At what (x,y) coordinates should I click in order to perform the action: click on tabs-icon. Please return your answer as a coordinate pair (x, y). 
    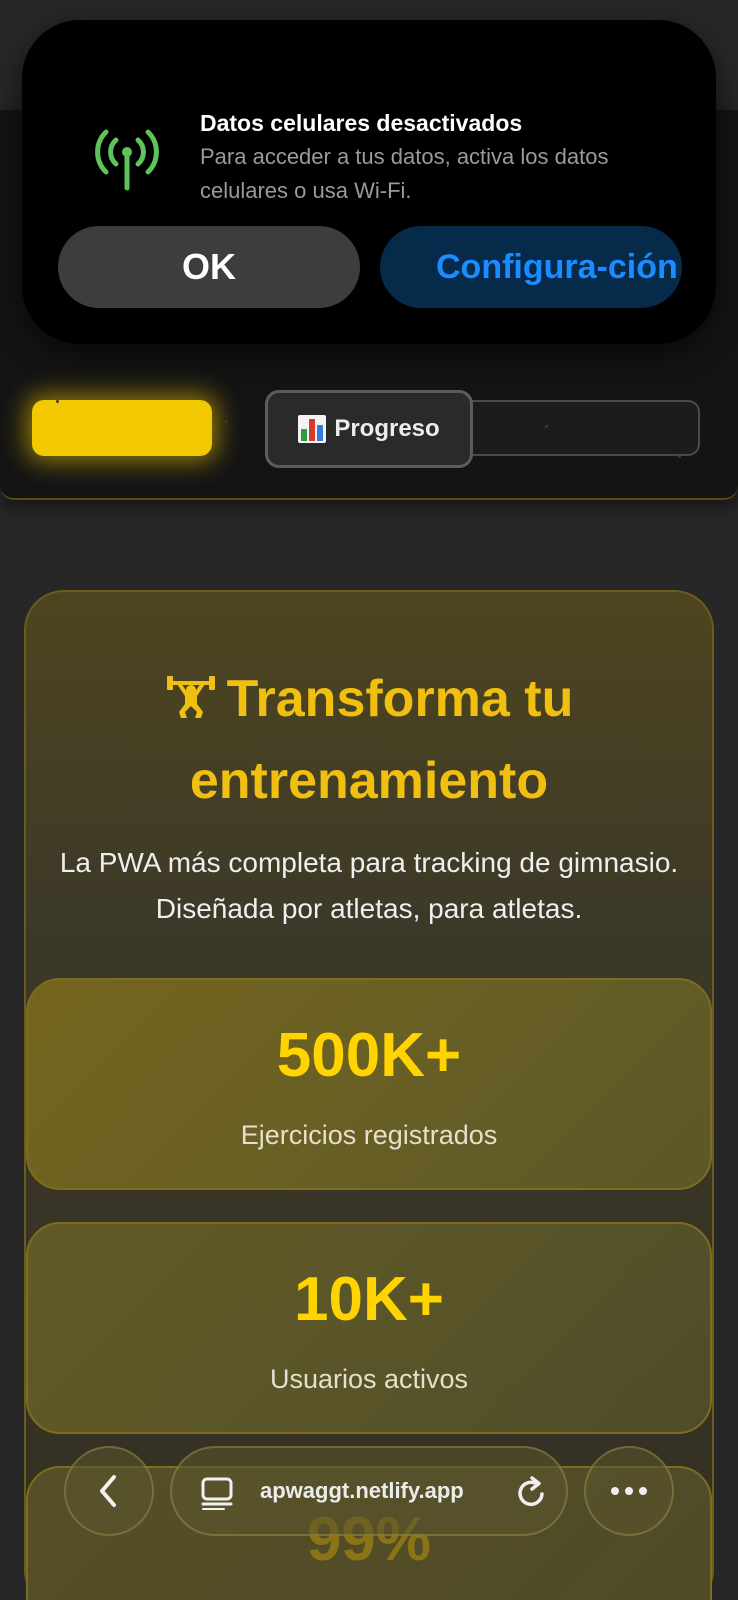
    Looking at the image, I should click on (217, 1493).